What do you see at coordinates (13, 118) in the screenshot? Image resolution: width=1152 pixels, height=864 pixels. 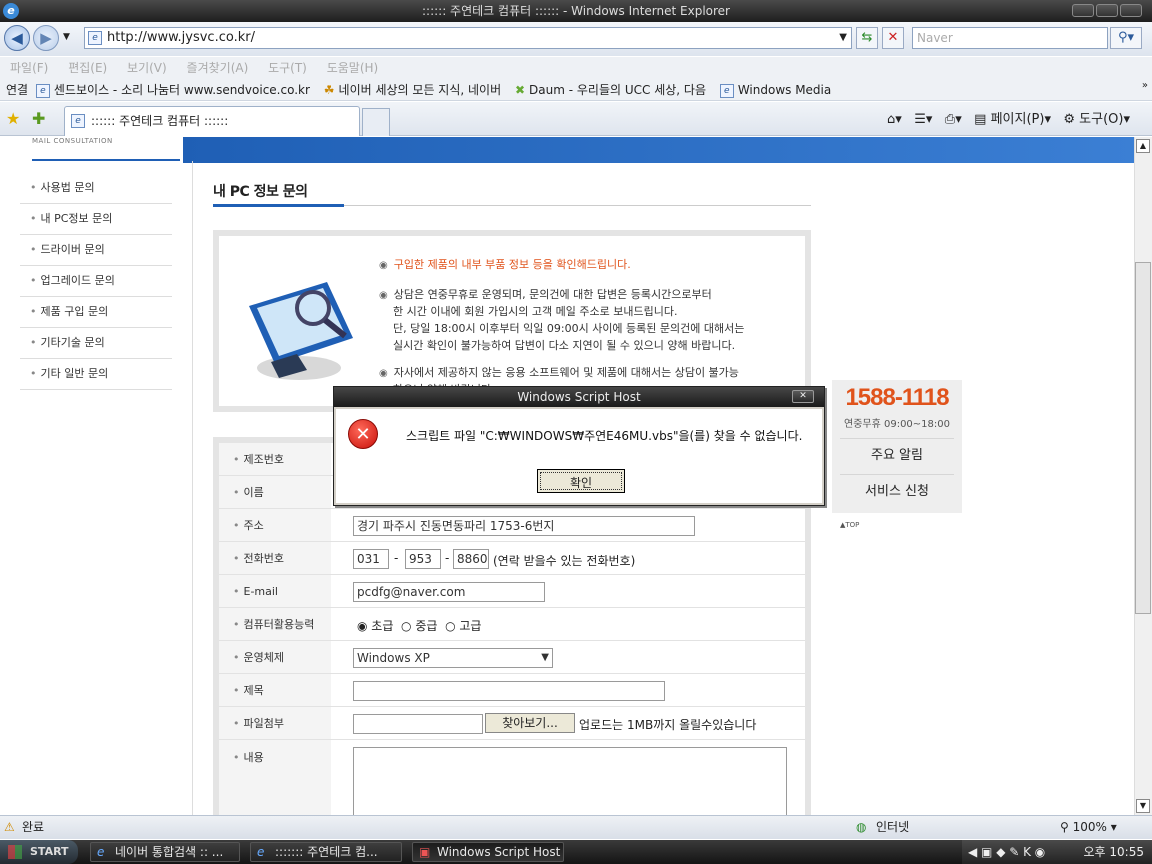 I see `favorites-star-icon: ★` at bounding box center [13, 118].